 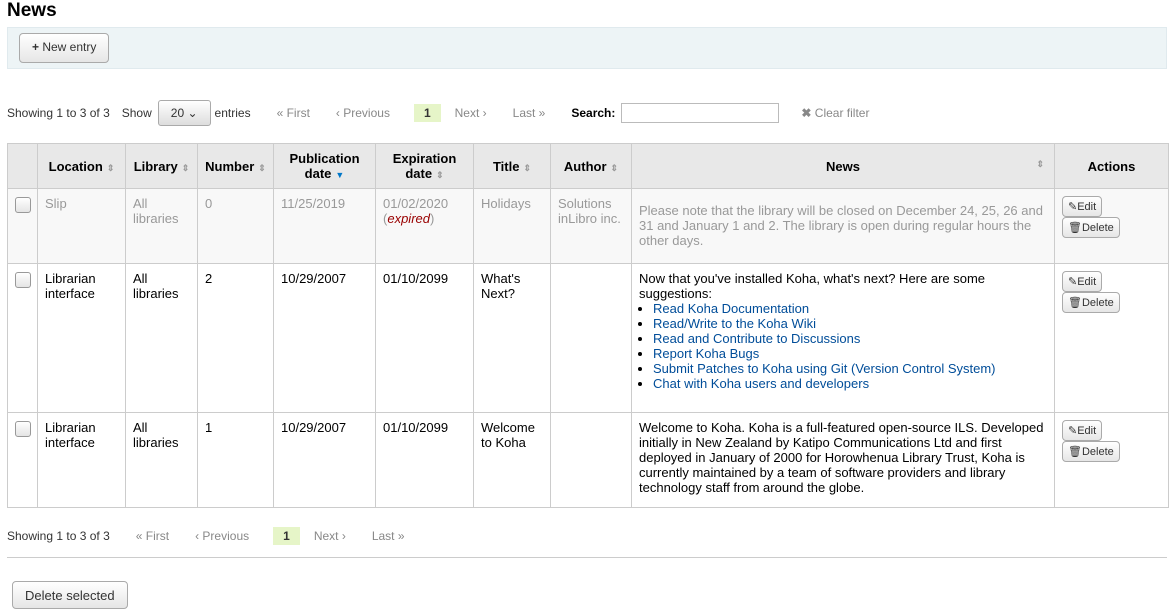 What do you see at coordinates (1111, 166) in the screenshot?
I see `header-actions: Actions` at bounding box center [1111, 166].